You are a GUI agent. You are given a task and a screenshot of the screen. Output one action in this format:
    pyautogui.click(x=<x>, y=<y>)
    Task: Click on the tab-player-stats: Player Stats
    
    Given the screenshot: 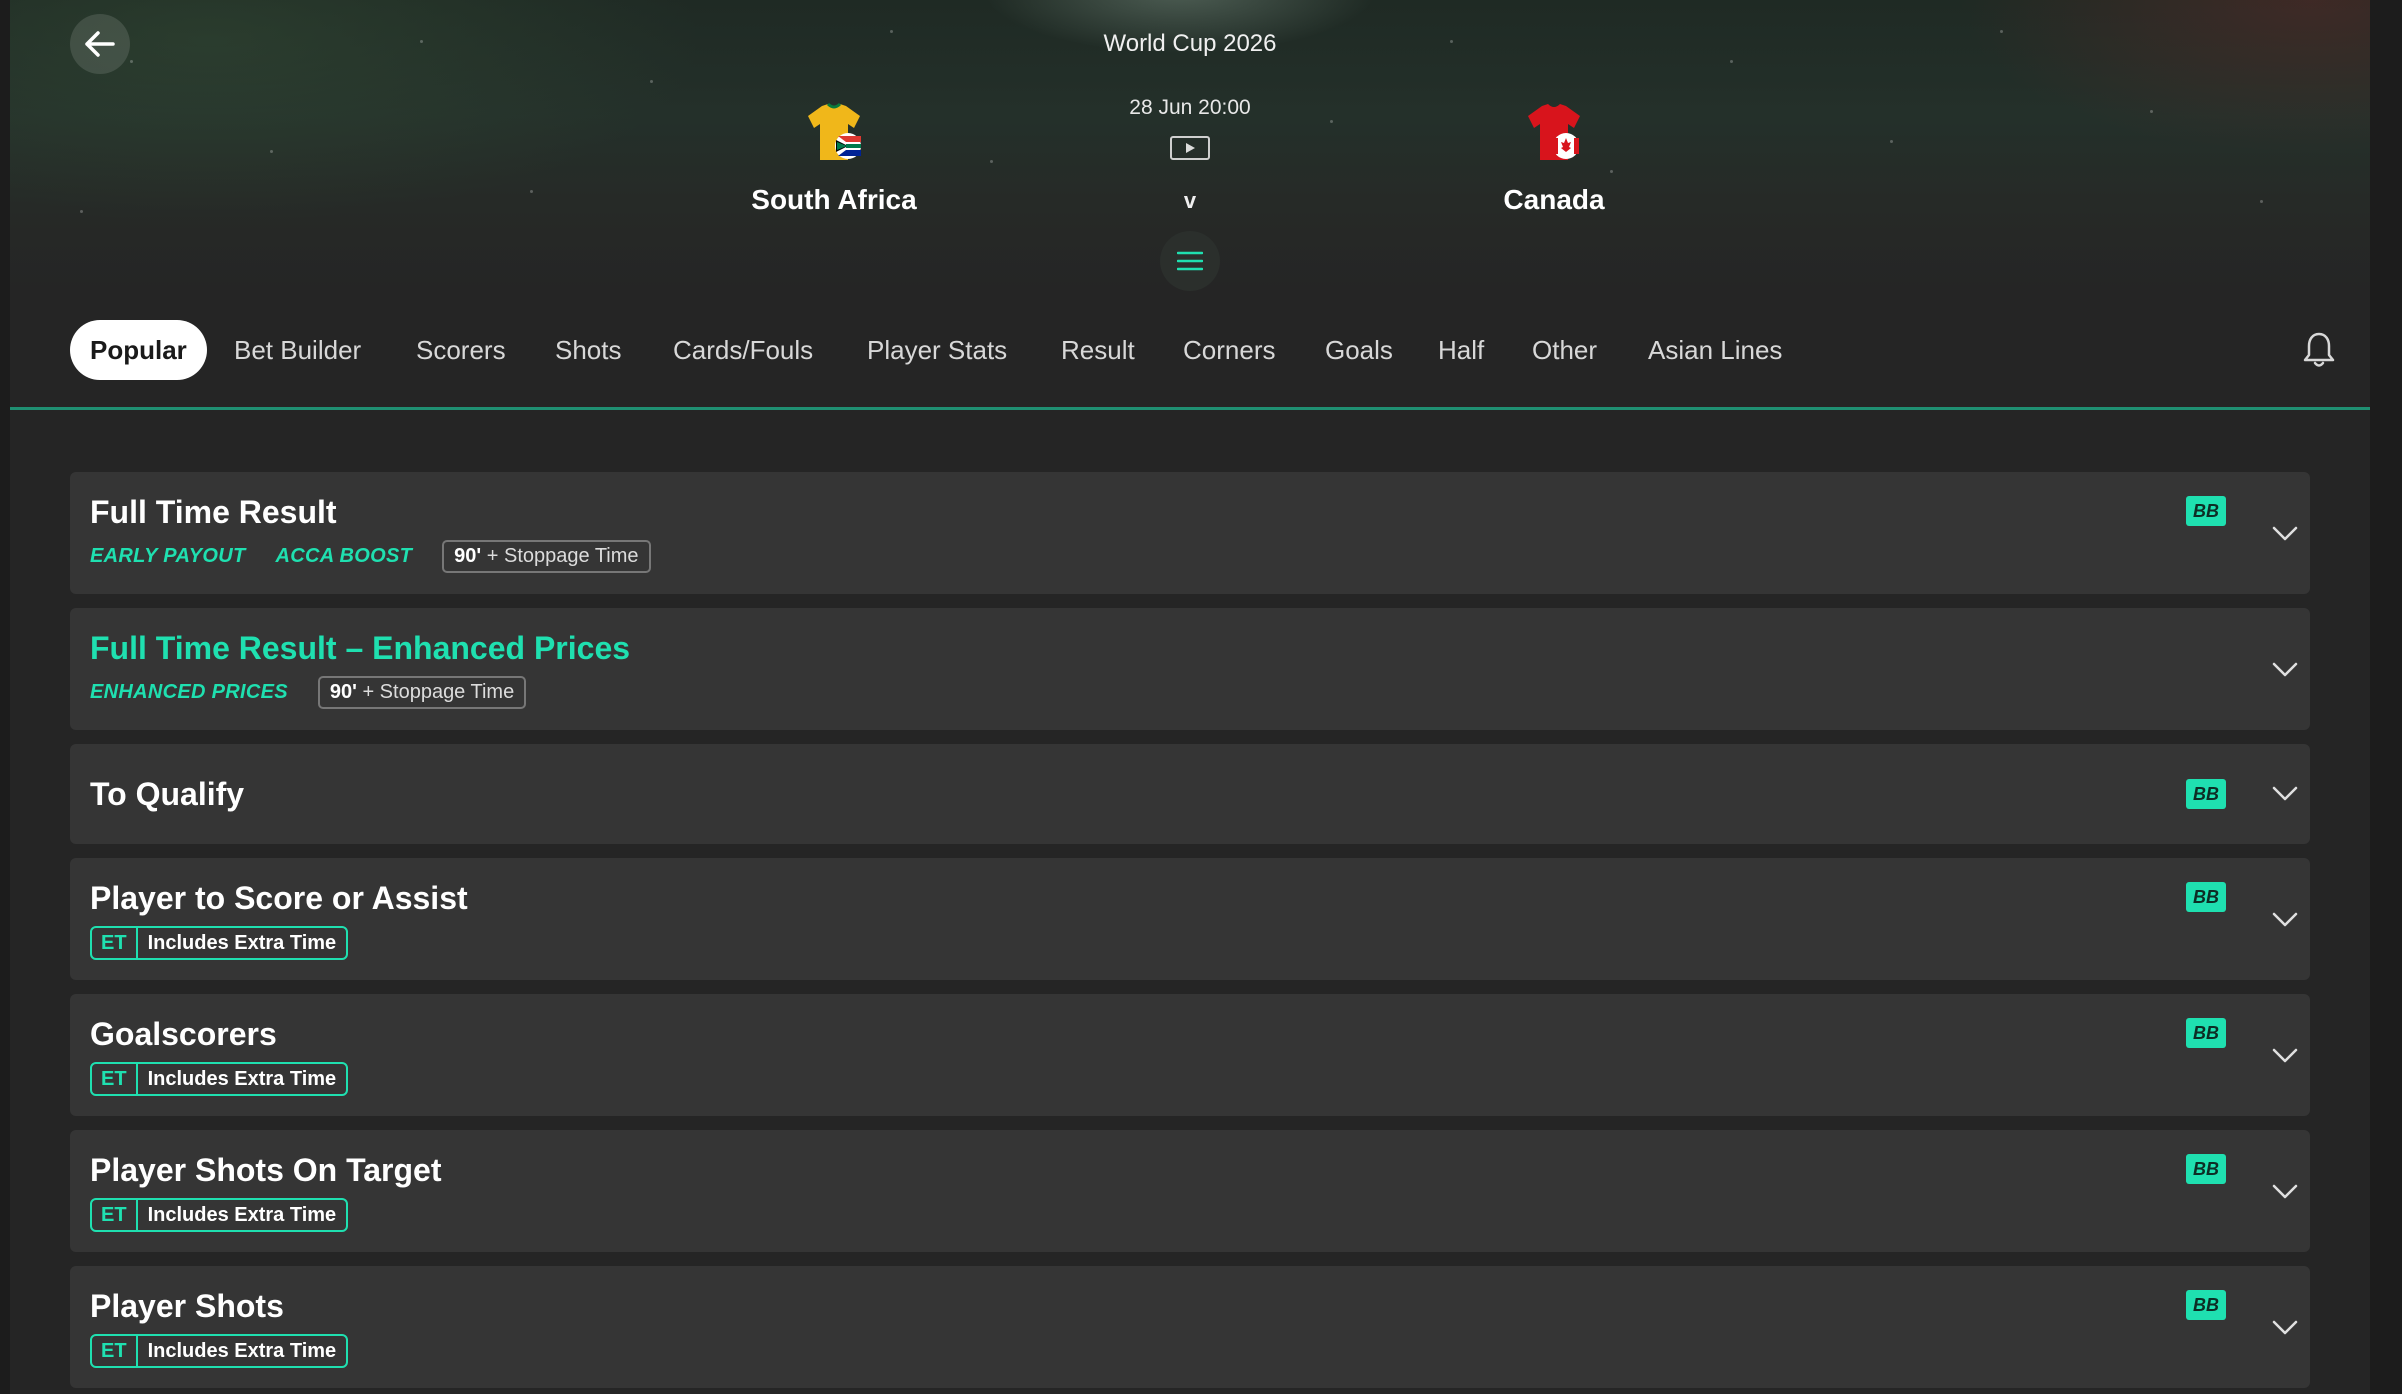 What is the action you would take?
    pyautogui.click(x=937, y=350)
    